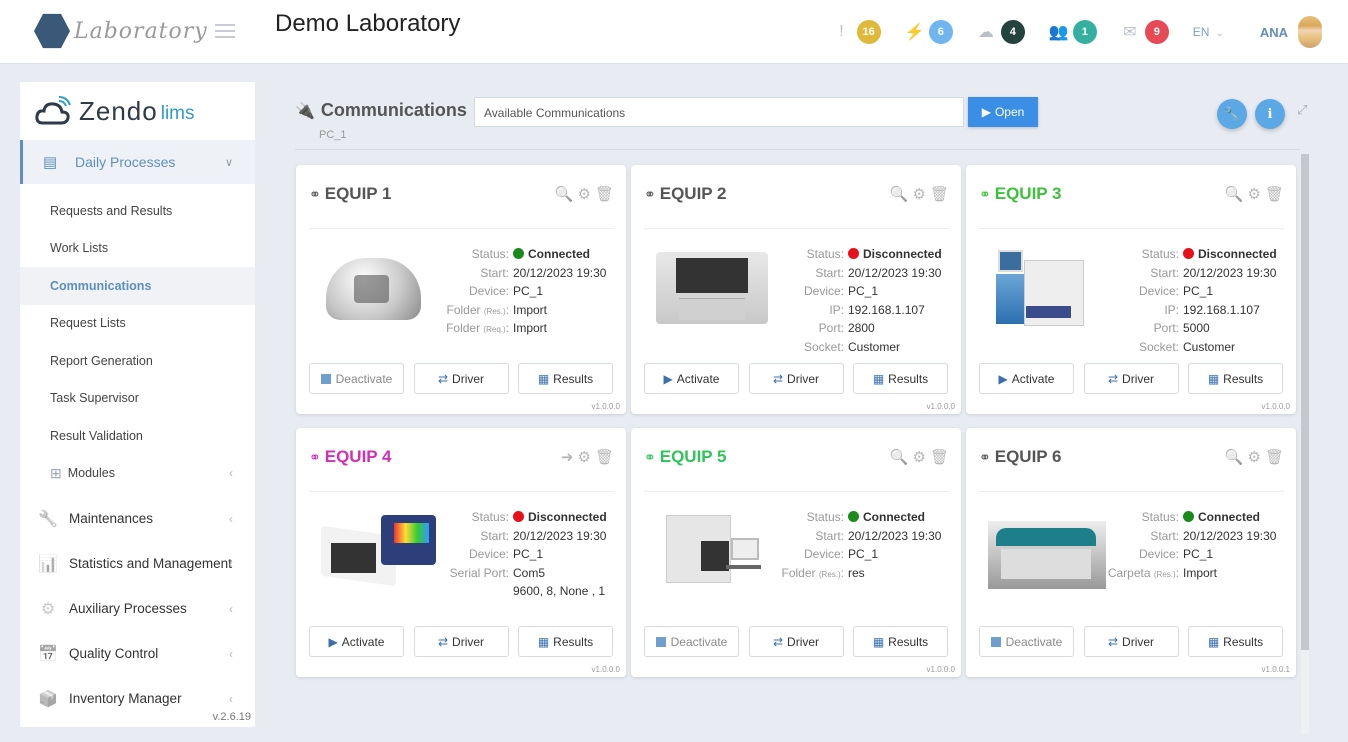 Image resolution: width=1348 pixels, height=742 pixels. What do you see at coordinates (137, 249) in the screenshot?
I see `sidebar-item-work-lists: Work Lists` at bounding box center [137, 249].